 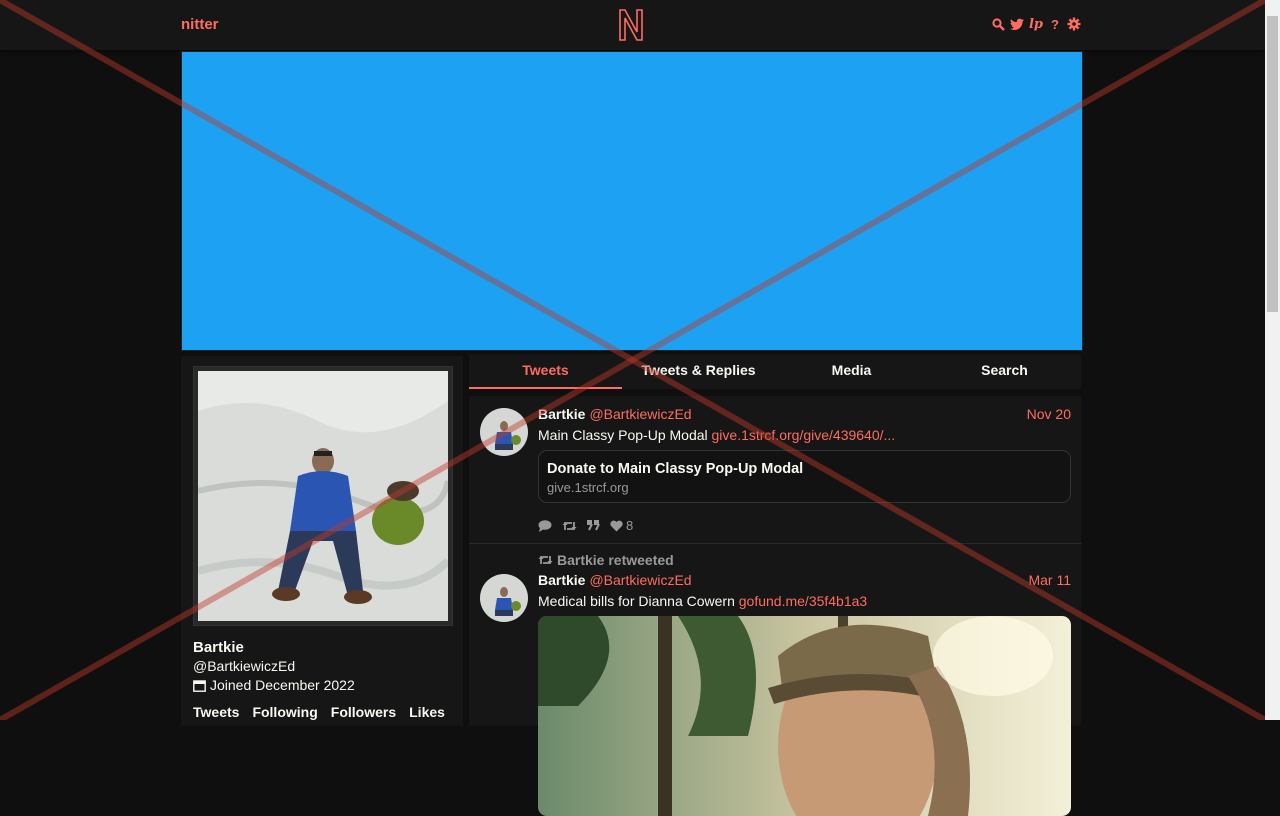 I want to click on tweet-photo, so click(x=804, y=716).